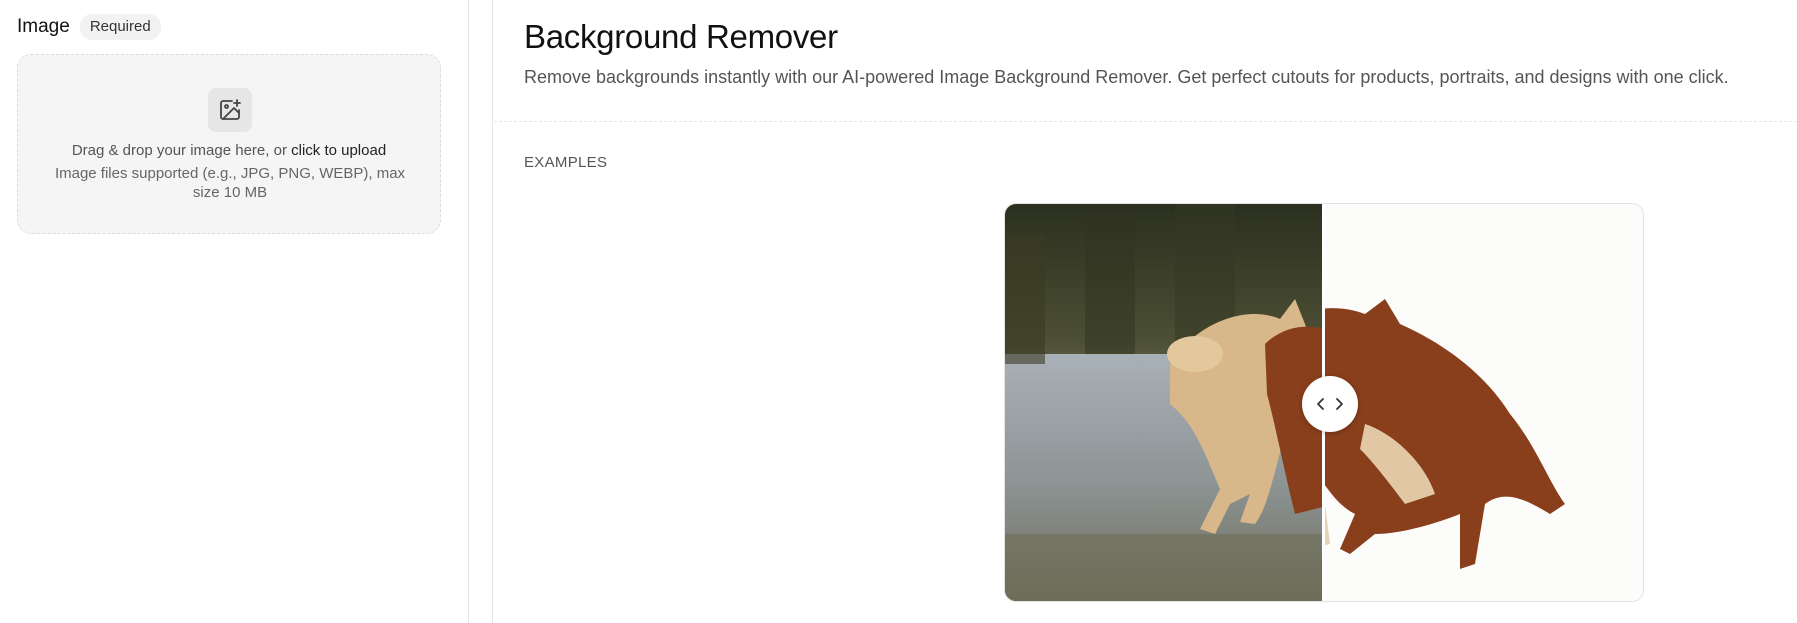  What do you see at coordinates (481, 311) in the screenshot?
I see `panel-divider` at bounding box center [481, 311].